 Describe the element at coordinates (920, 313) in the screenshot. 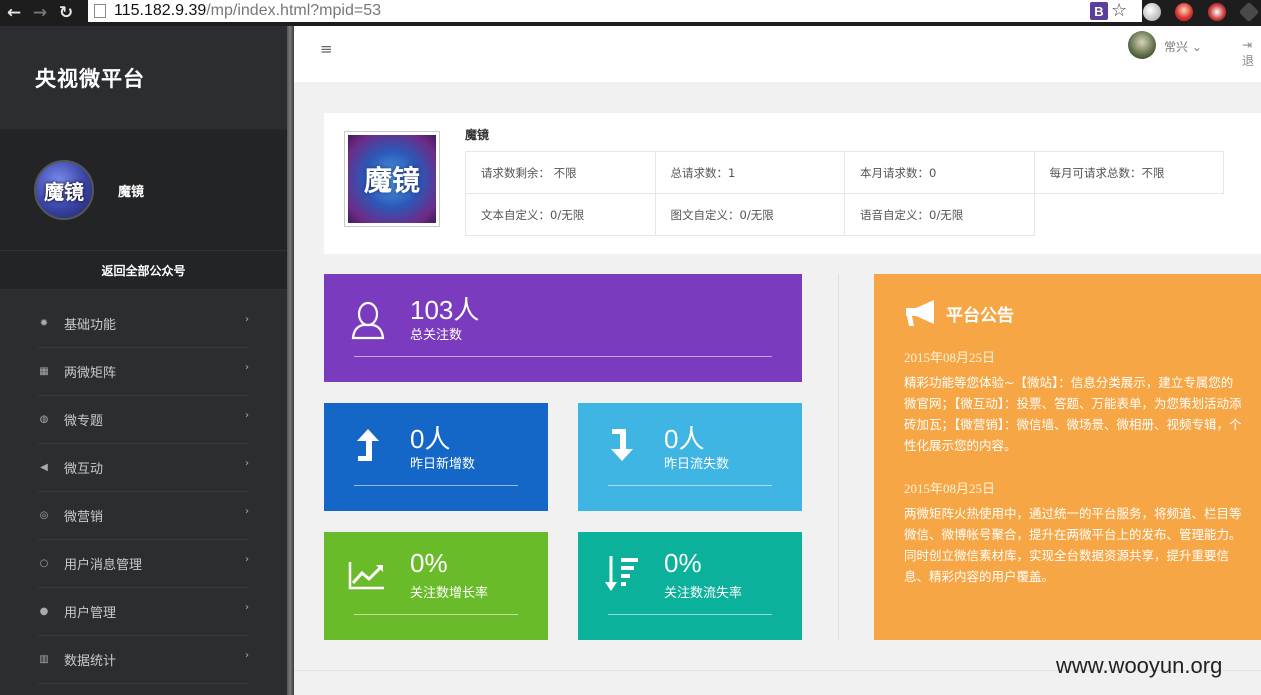

I see `megaphone-icon` at that location.